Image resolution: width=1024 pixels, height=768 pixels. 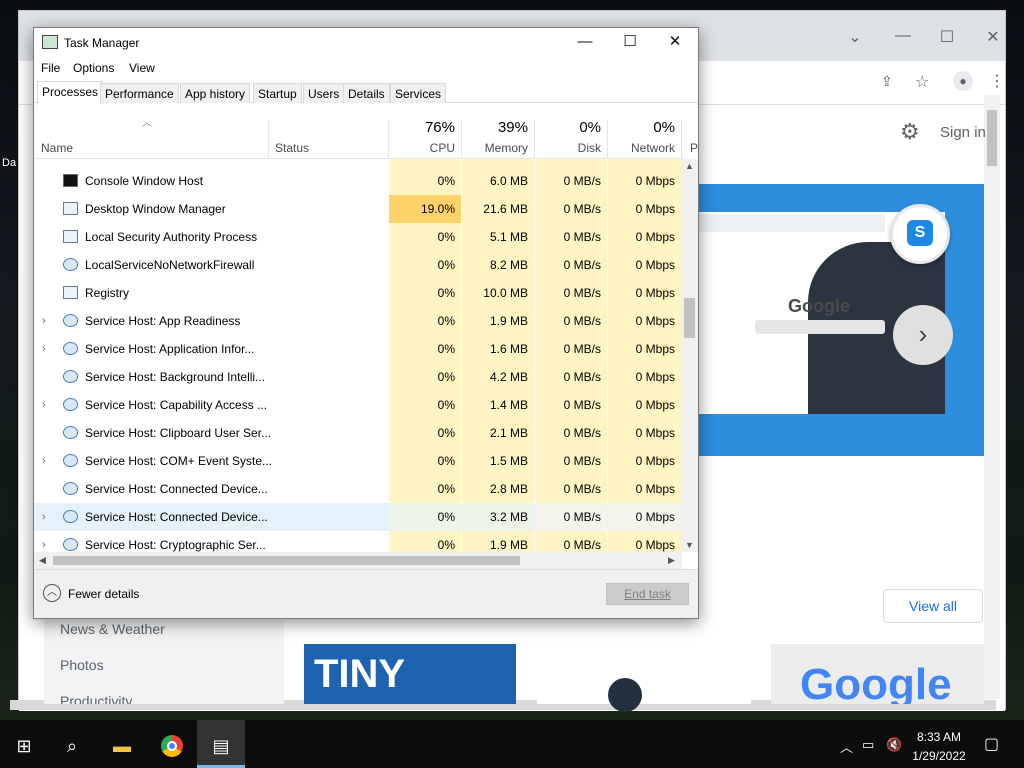 What do you see at coordinates (96, 698) in the screenshot?
I see `category-productivity: Productivity` at bounding box center [96, 698].